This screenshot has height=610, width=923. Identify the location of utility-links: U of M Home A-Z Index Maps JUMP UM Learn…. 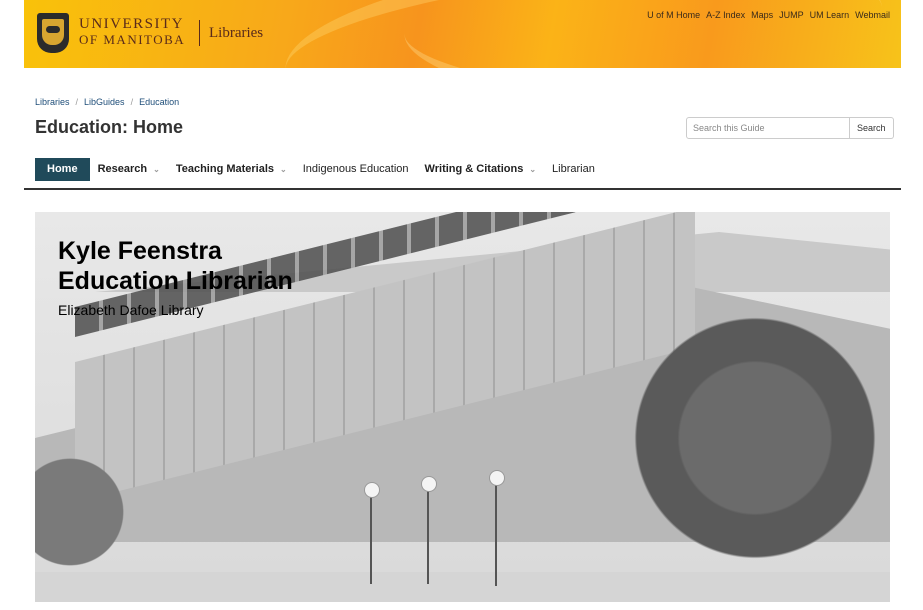
(768, 15).